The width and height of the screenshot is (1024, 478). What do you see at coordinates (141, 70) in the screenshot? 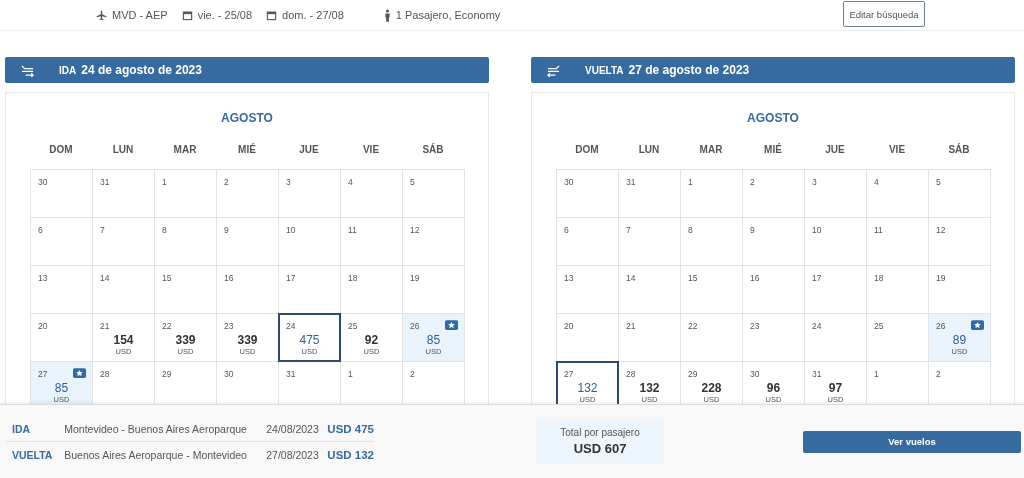
I see `leg-date: 24 de agosto de 2023` at bounding box center [141, 70].